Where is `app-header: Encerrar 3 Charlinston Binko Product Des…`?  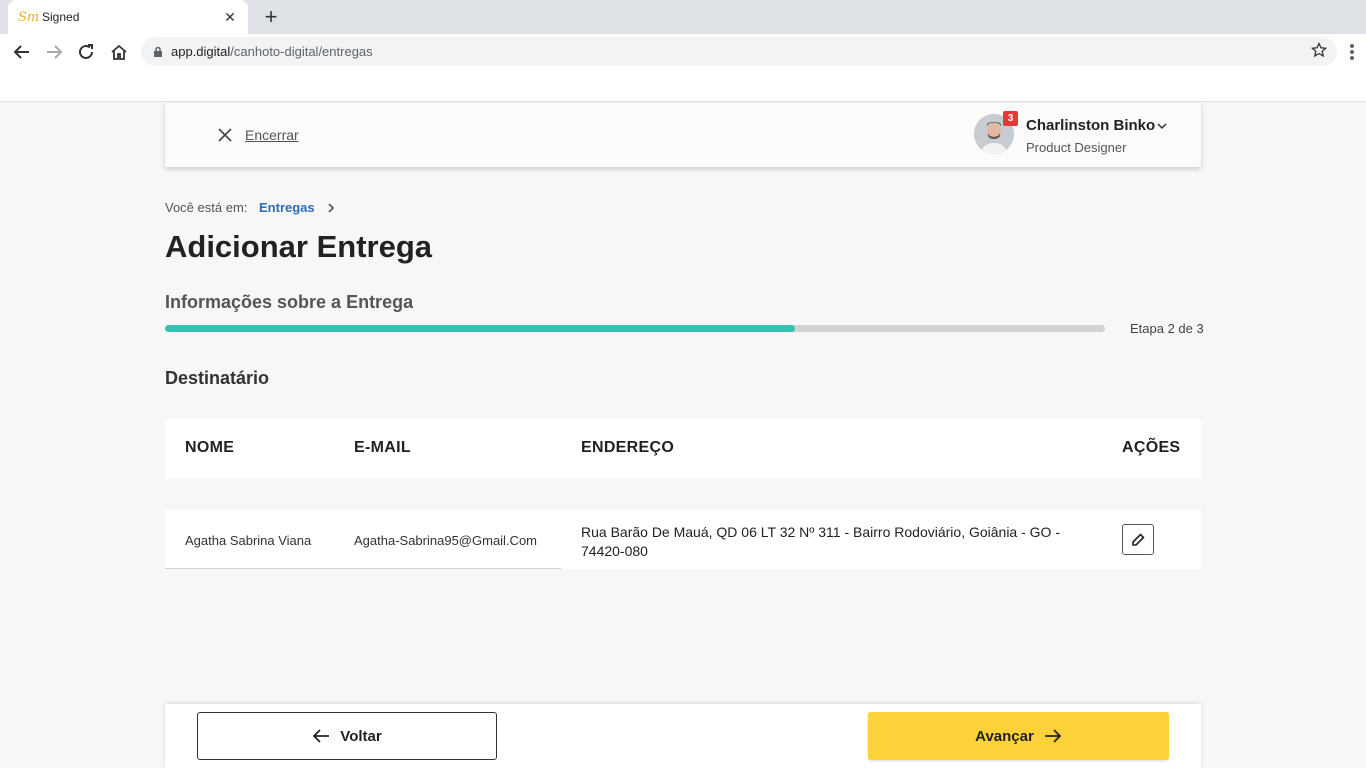
app-header: Encerrar 3 Charlinston Binko Product Des… is located at coordinates (683, 135).